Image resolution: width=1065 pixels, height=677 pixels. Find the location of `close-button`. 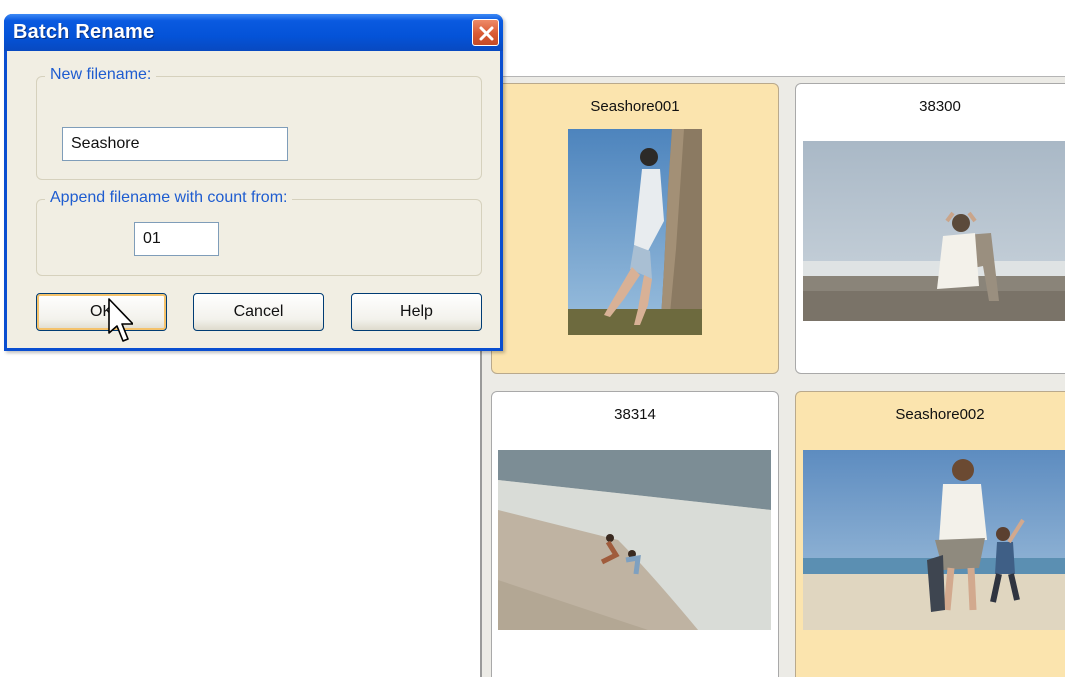

close-button is located at coordinates (485, 32).